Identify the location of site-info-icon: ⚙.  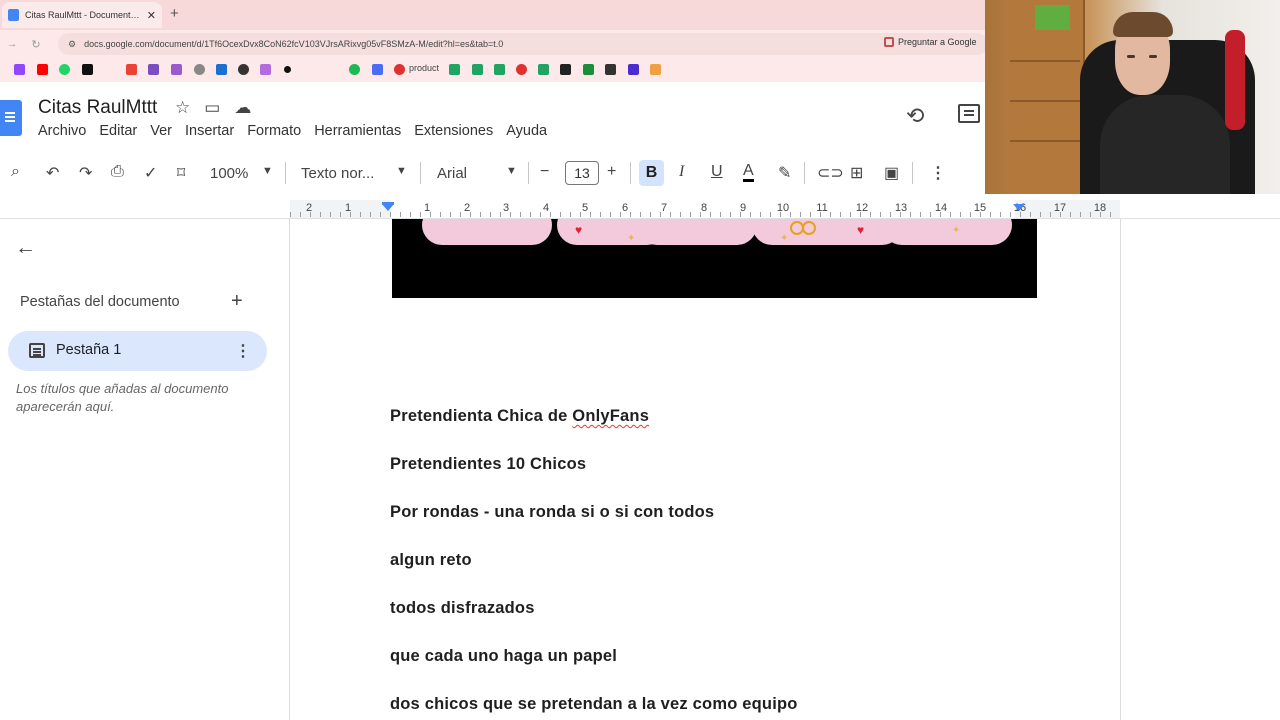
(72, 44).